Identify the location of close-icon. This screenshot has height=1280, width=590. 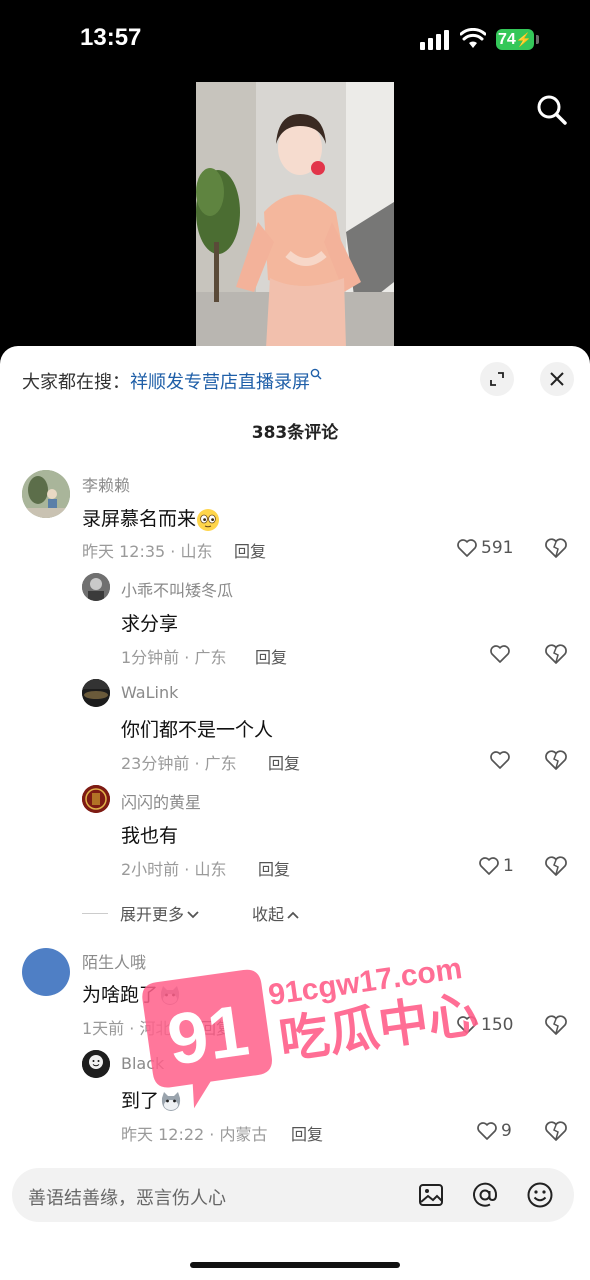
(557, 379).